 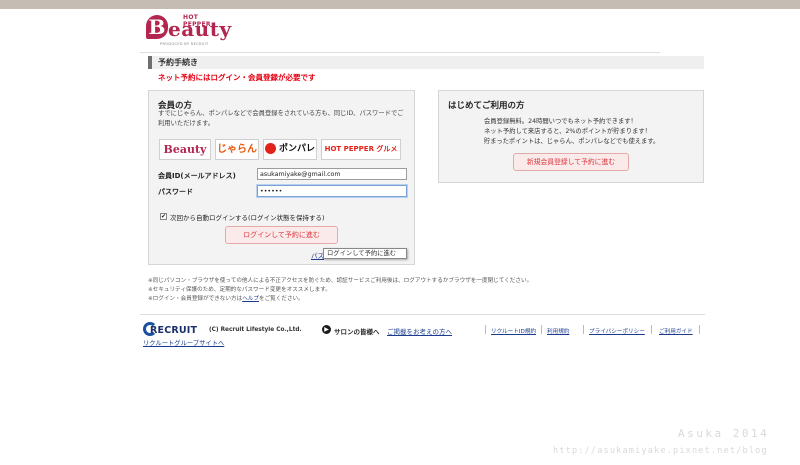 What do you see at coordinates (357, 332) in the screenshot?
I see `salon-label: サロンの皆様へ` at bounding box center [357, 332].